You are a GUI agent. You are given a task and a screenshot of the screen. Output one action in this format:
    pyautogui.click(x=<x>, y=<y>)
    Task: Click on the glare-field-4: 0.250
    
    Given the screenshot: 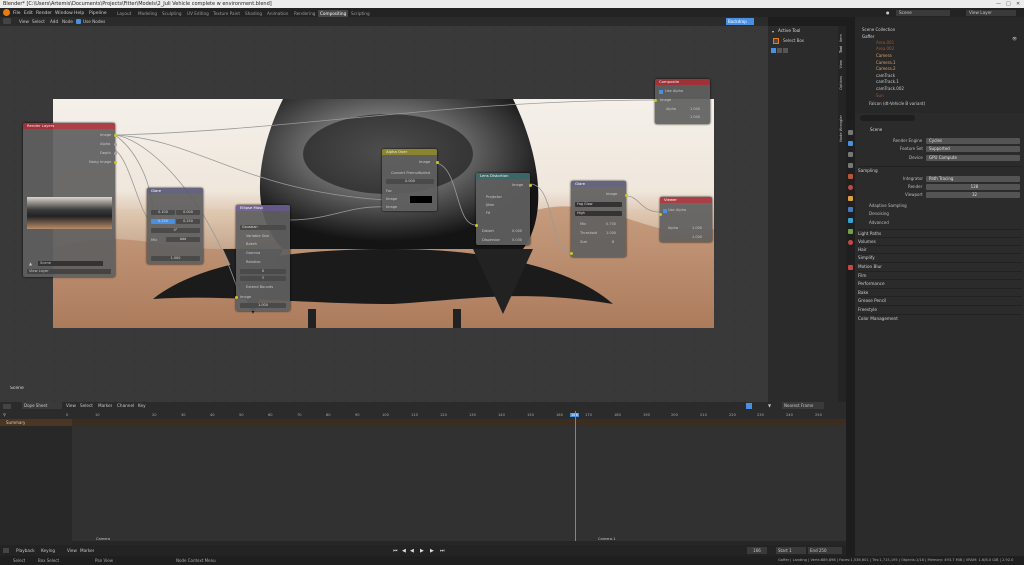 What is the action you would take?
    pyautogui.click(x=188, y=221)
    